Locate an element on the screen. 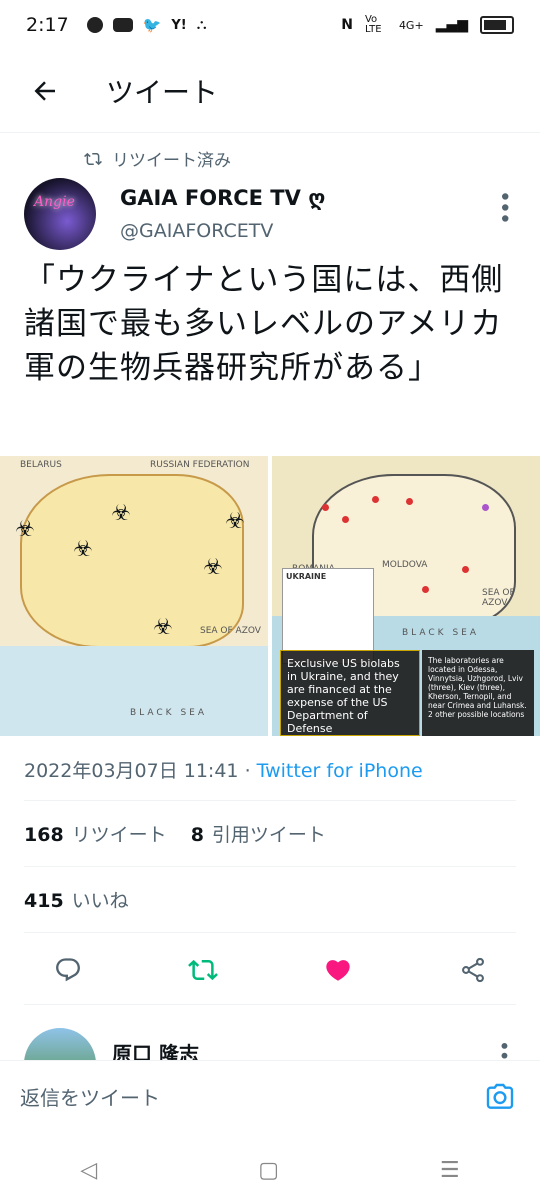 This screenshot has width=540, height=1200. nav-recents-button: ☰ is located at coordinates (450, 1170).